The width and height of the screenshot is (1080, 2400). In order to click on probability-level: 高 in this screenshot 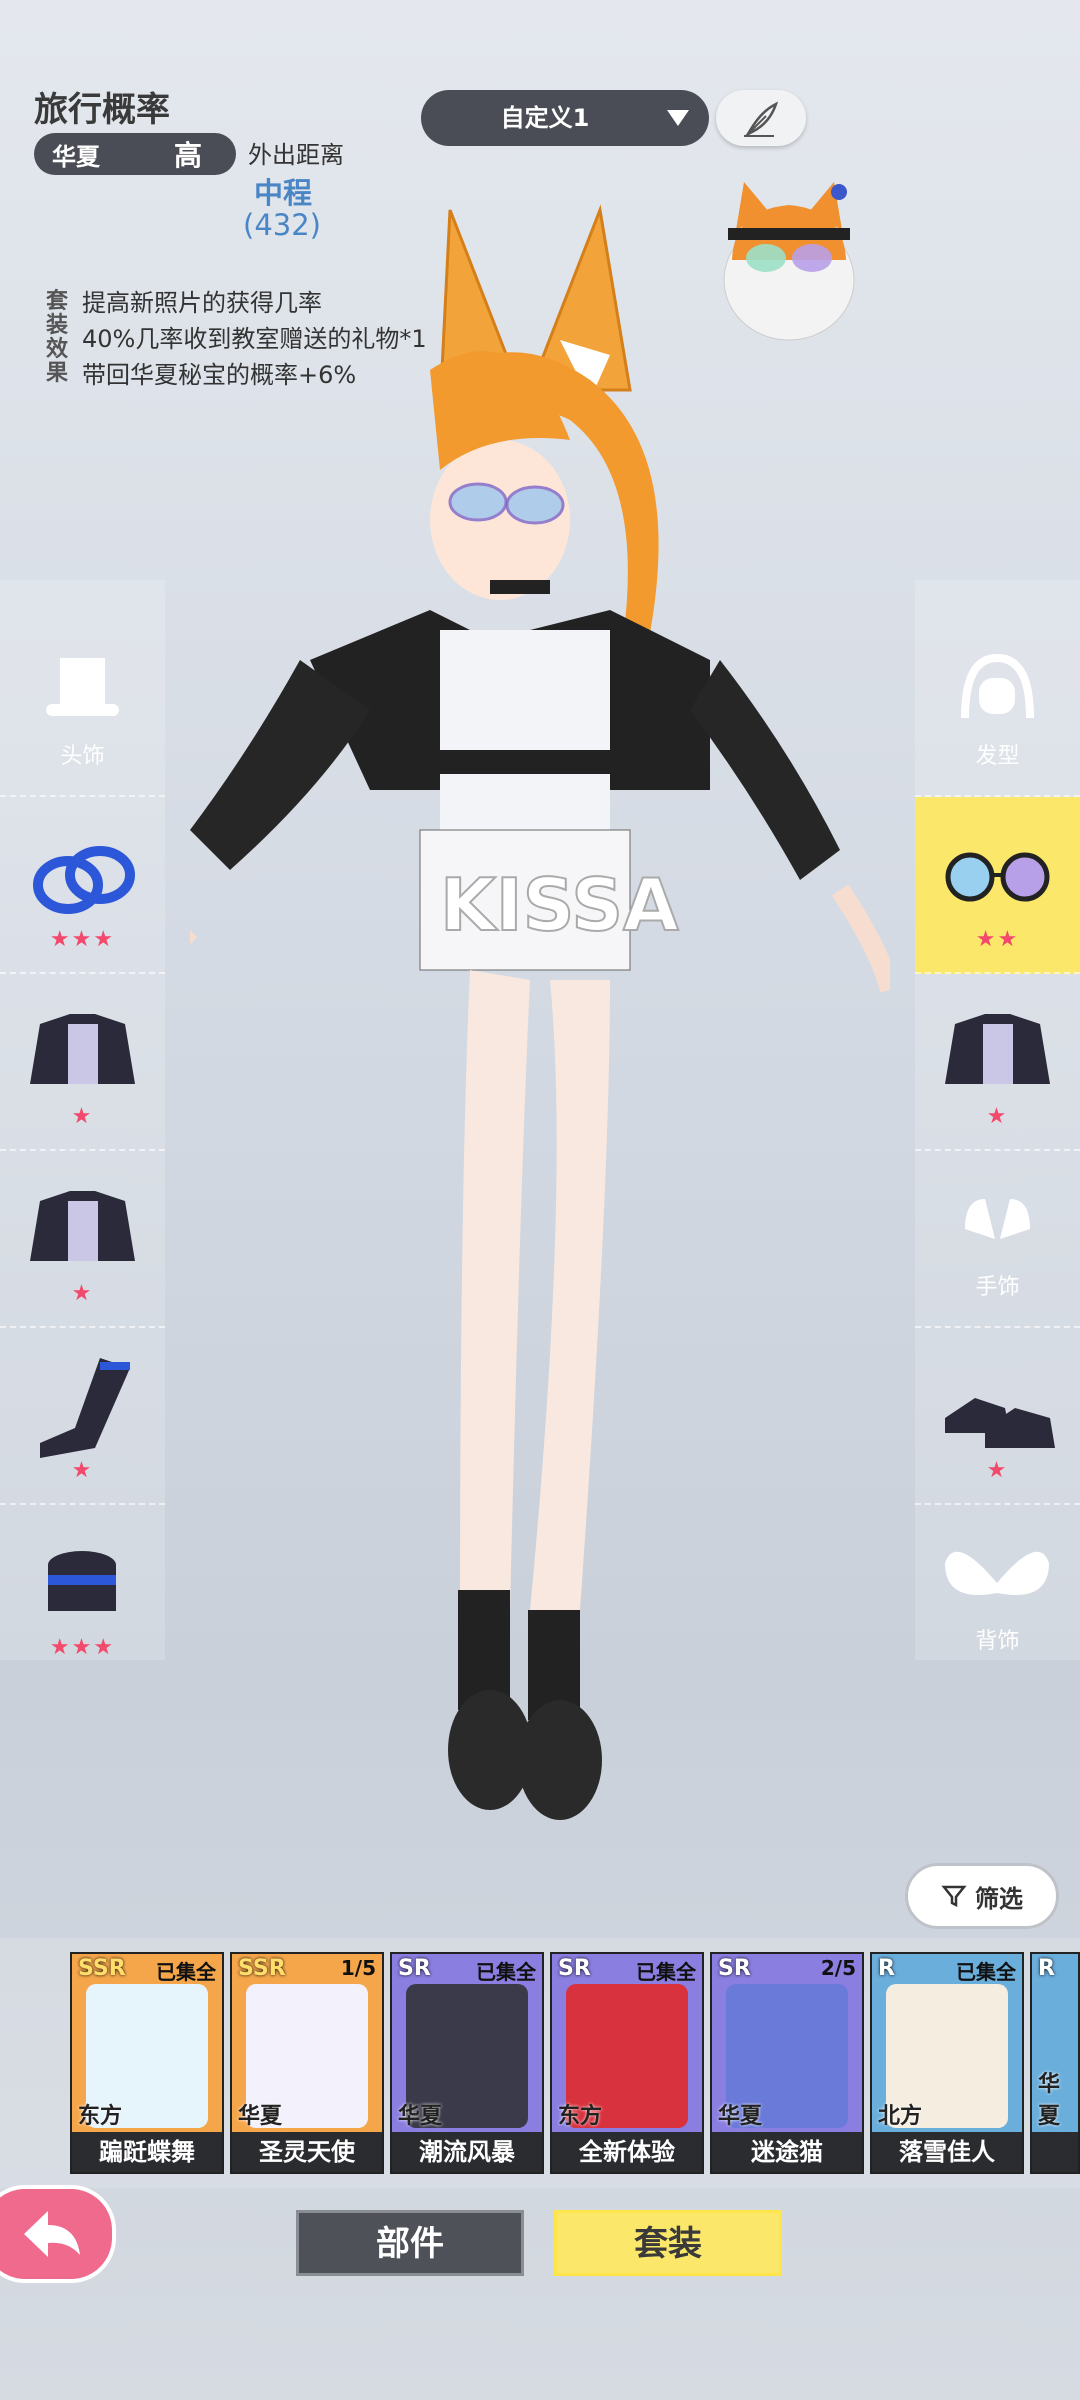, I will do `click(187, 155)`.